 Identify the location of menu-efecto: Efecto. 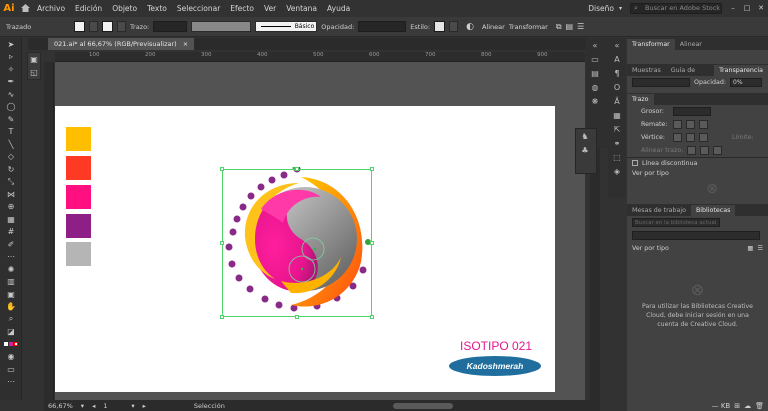
(242, 8).